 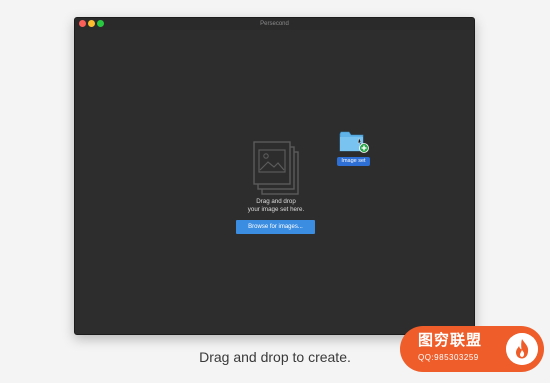 I want to click on window-title: Persecond, so click(x=274, y=24).